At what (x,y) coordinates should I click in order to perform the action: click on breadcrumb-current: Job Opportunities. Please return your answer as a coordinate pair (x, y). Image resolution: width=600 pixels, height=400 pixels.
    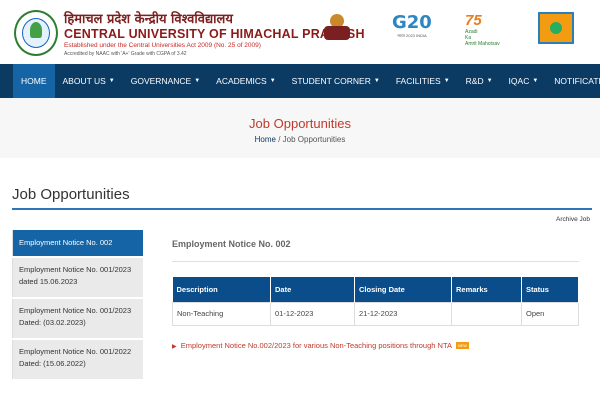
    Looking at the image, I should click on (314, 139).